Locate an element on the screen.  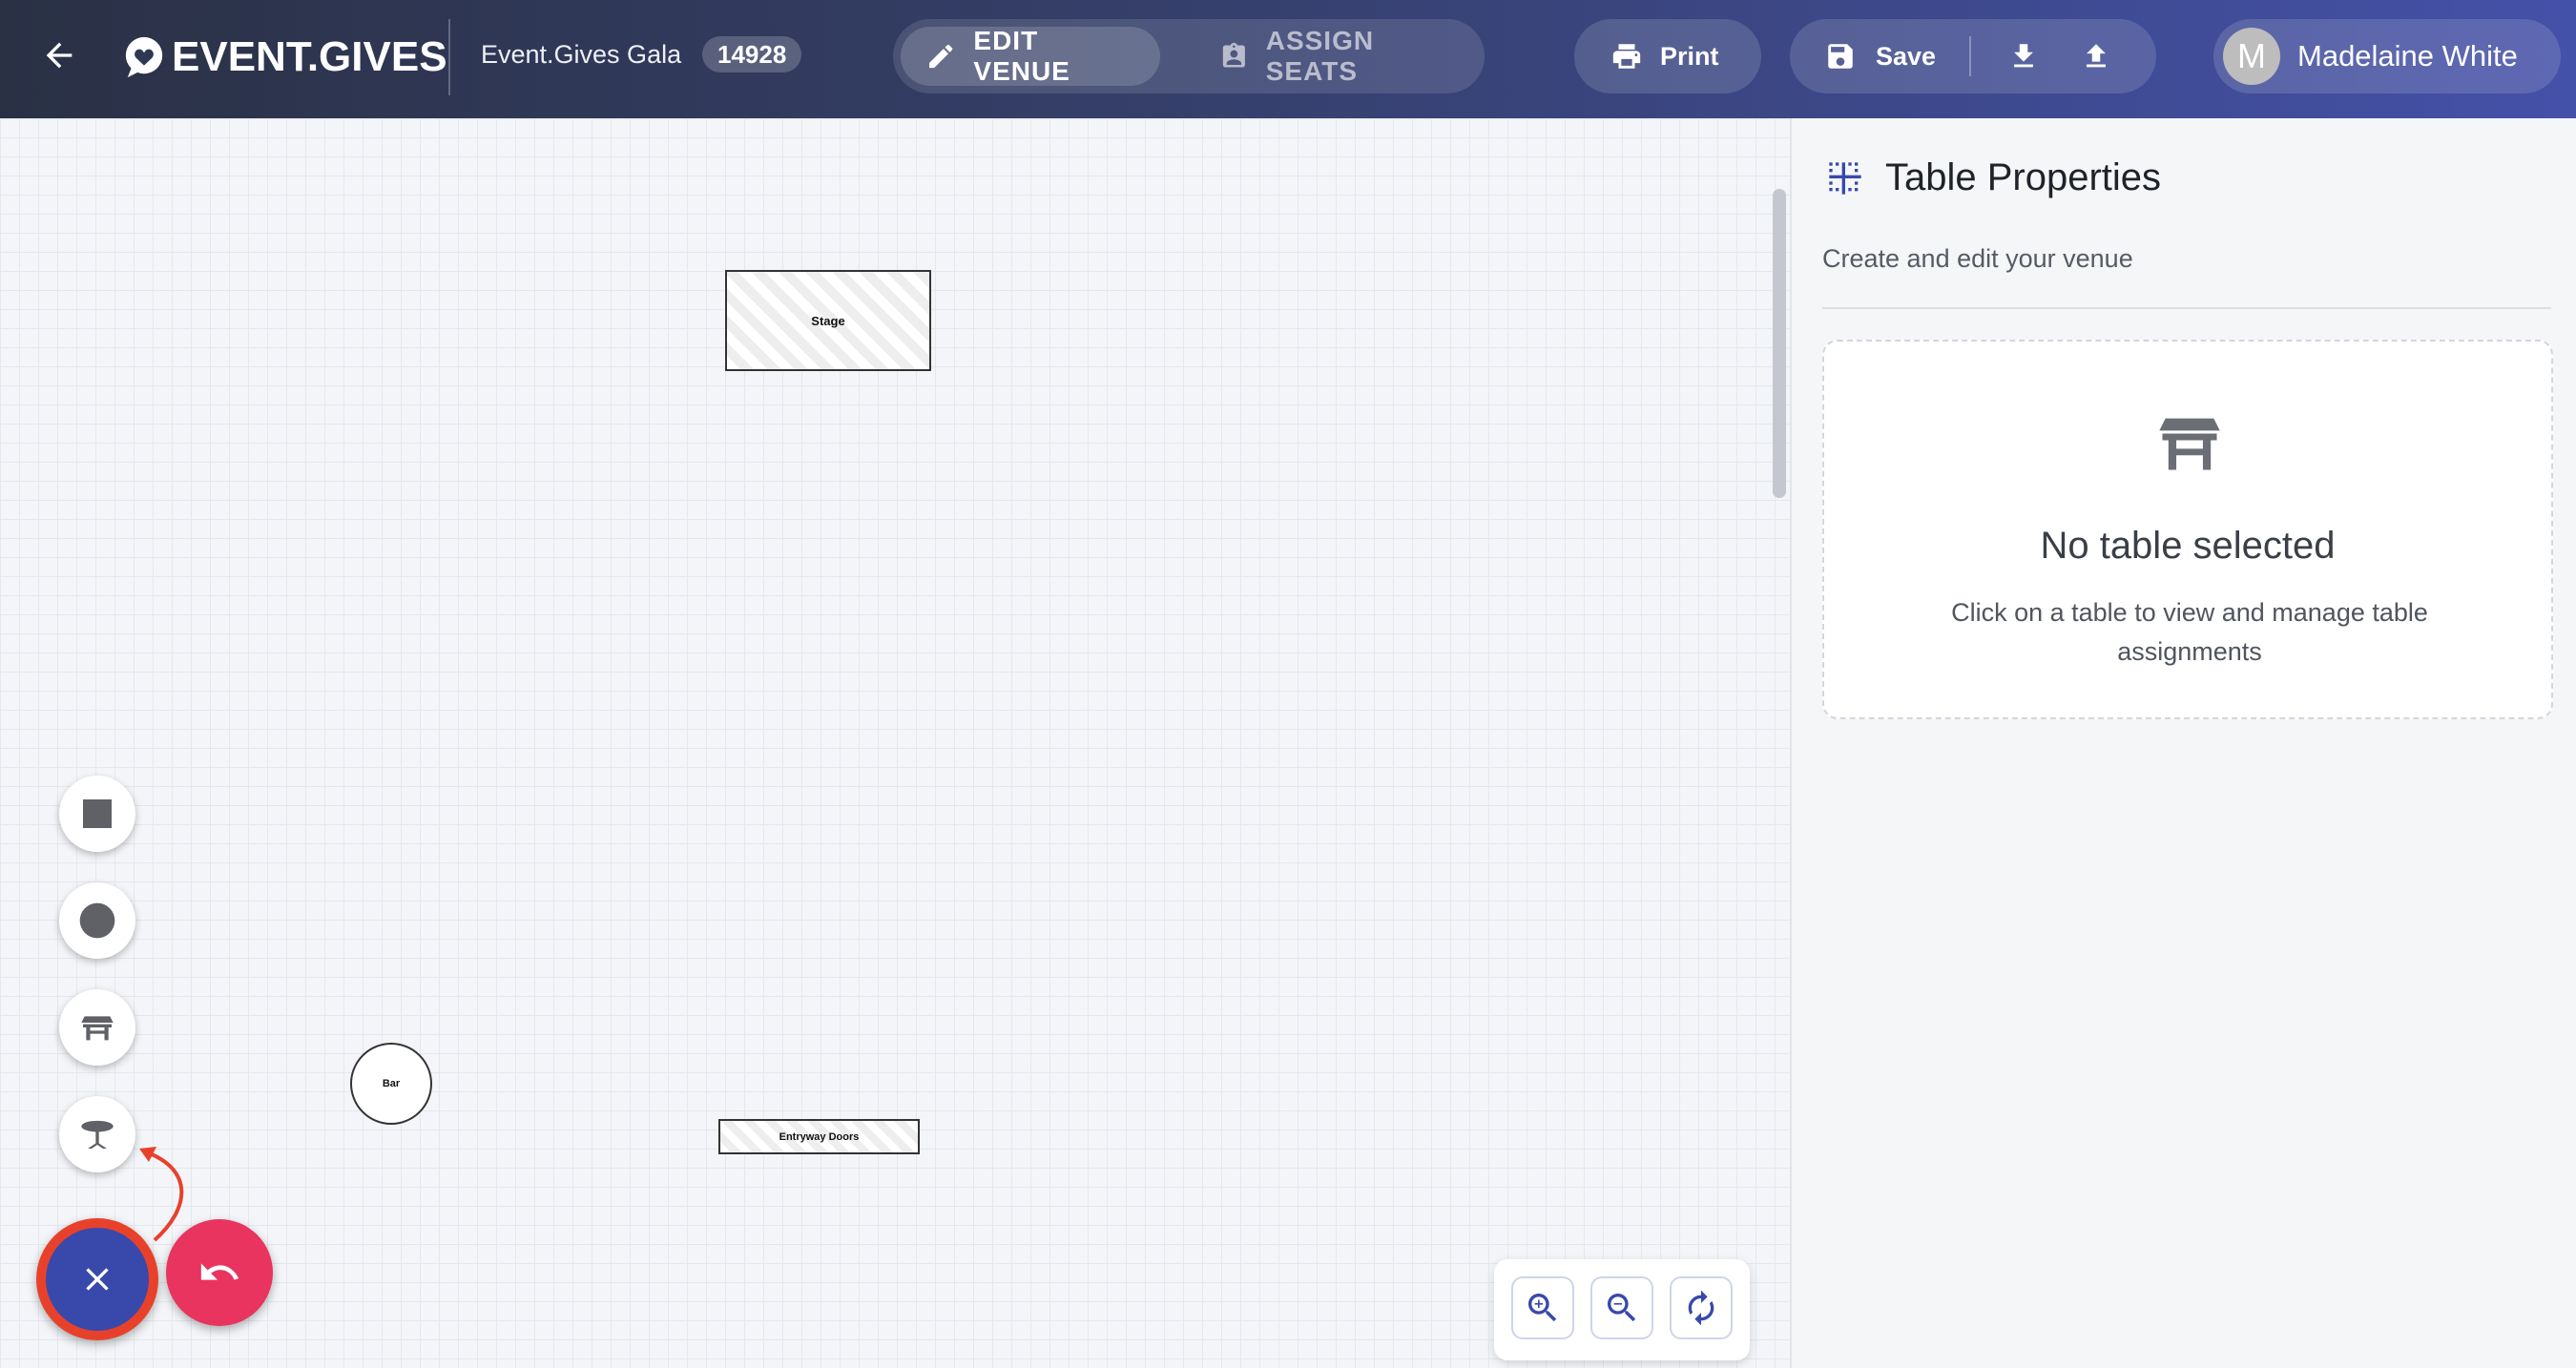
panel-header: Table Properties is located at coordinates (1993, 178).